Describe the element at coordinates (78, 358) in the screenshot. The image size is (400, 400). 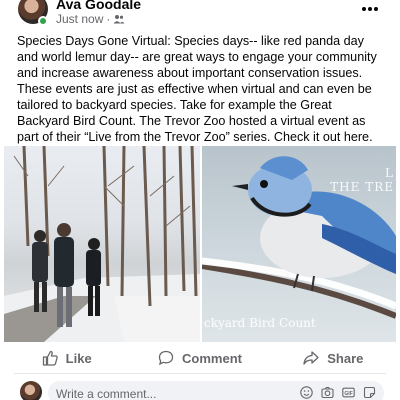
I see `like-label: Like` at that location.